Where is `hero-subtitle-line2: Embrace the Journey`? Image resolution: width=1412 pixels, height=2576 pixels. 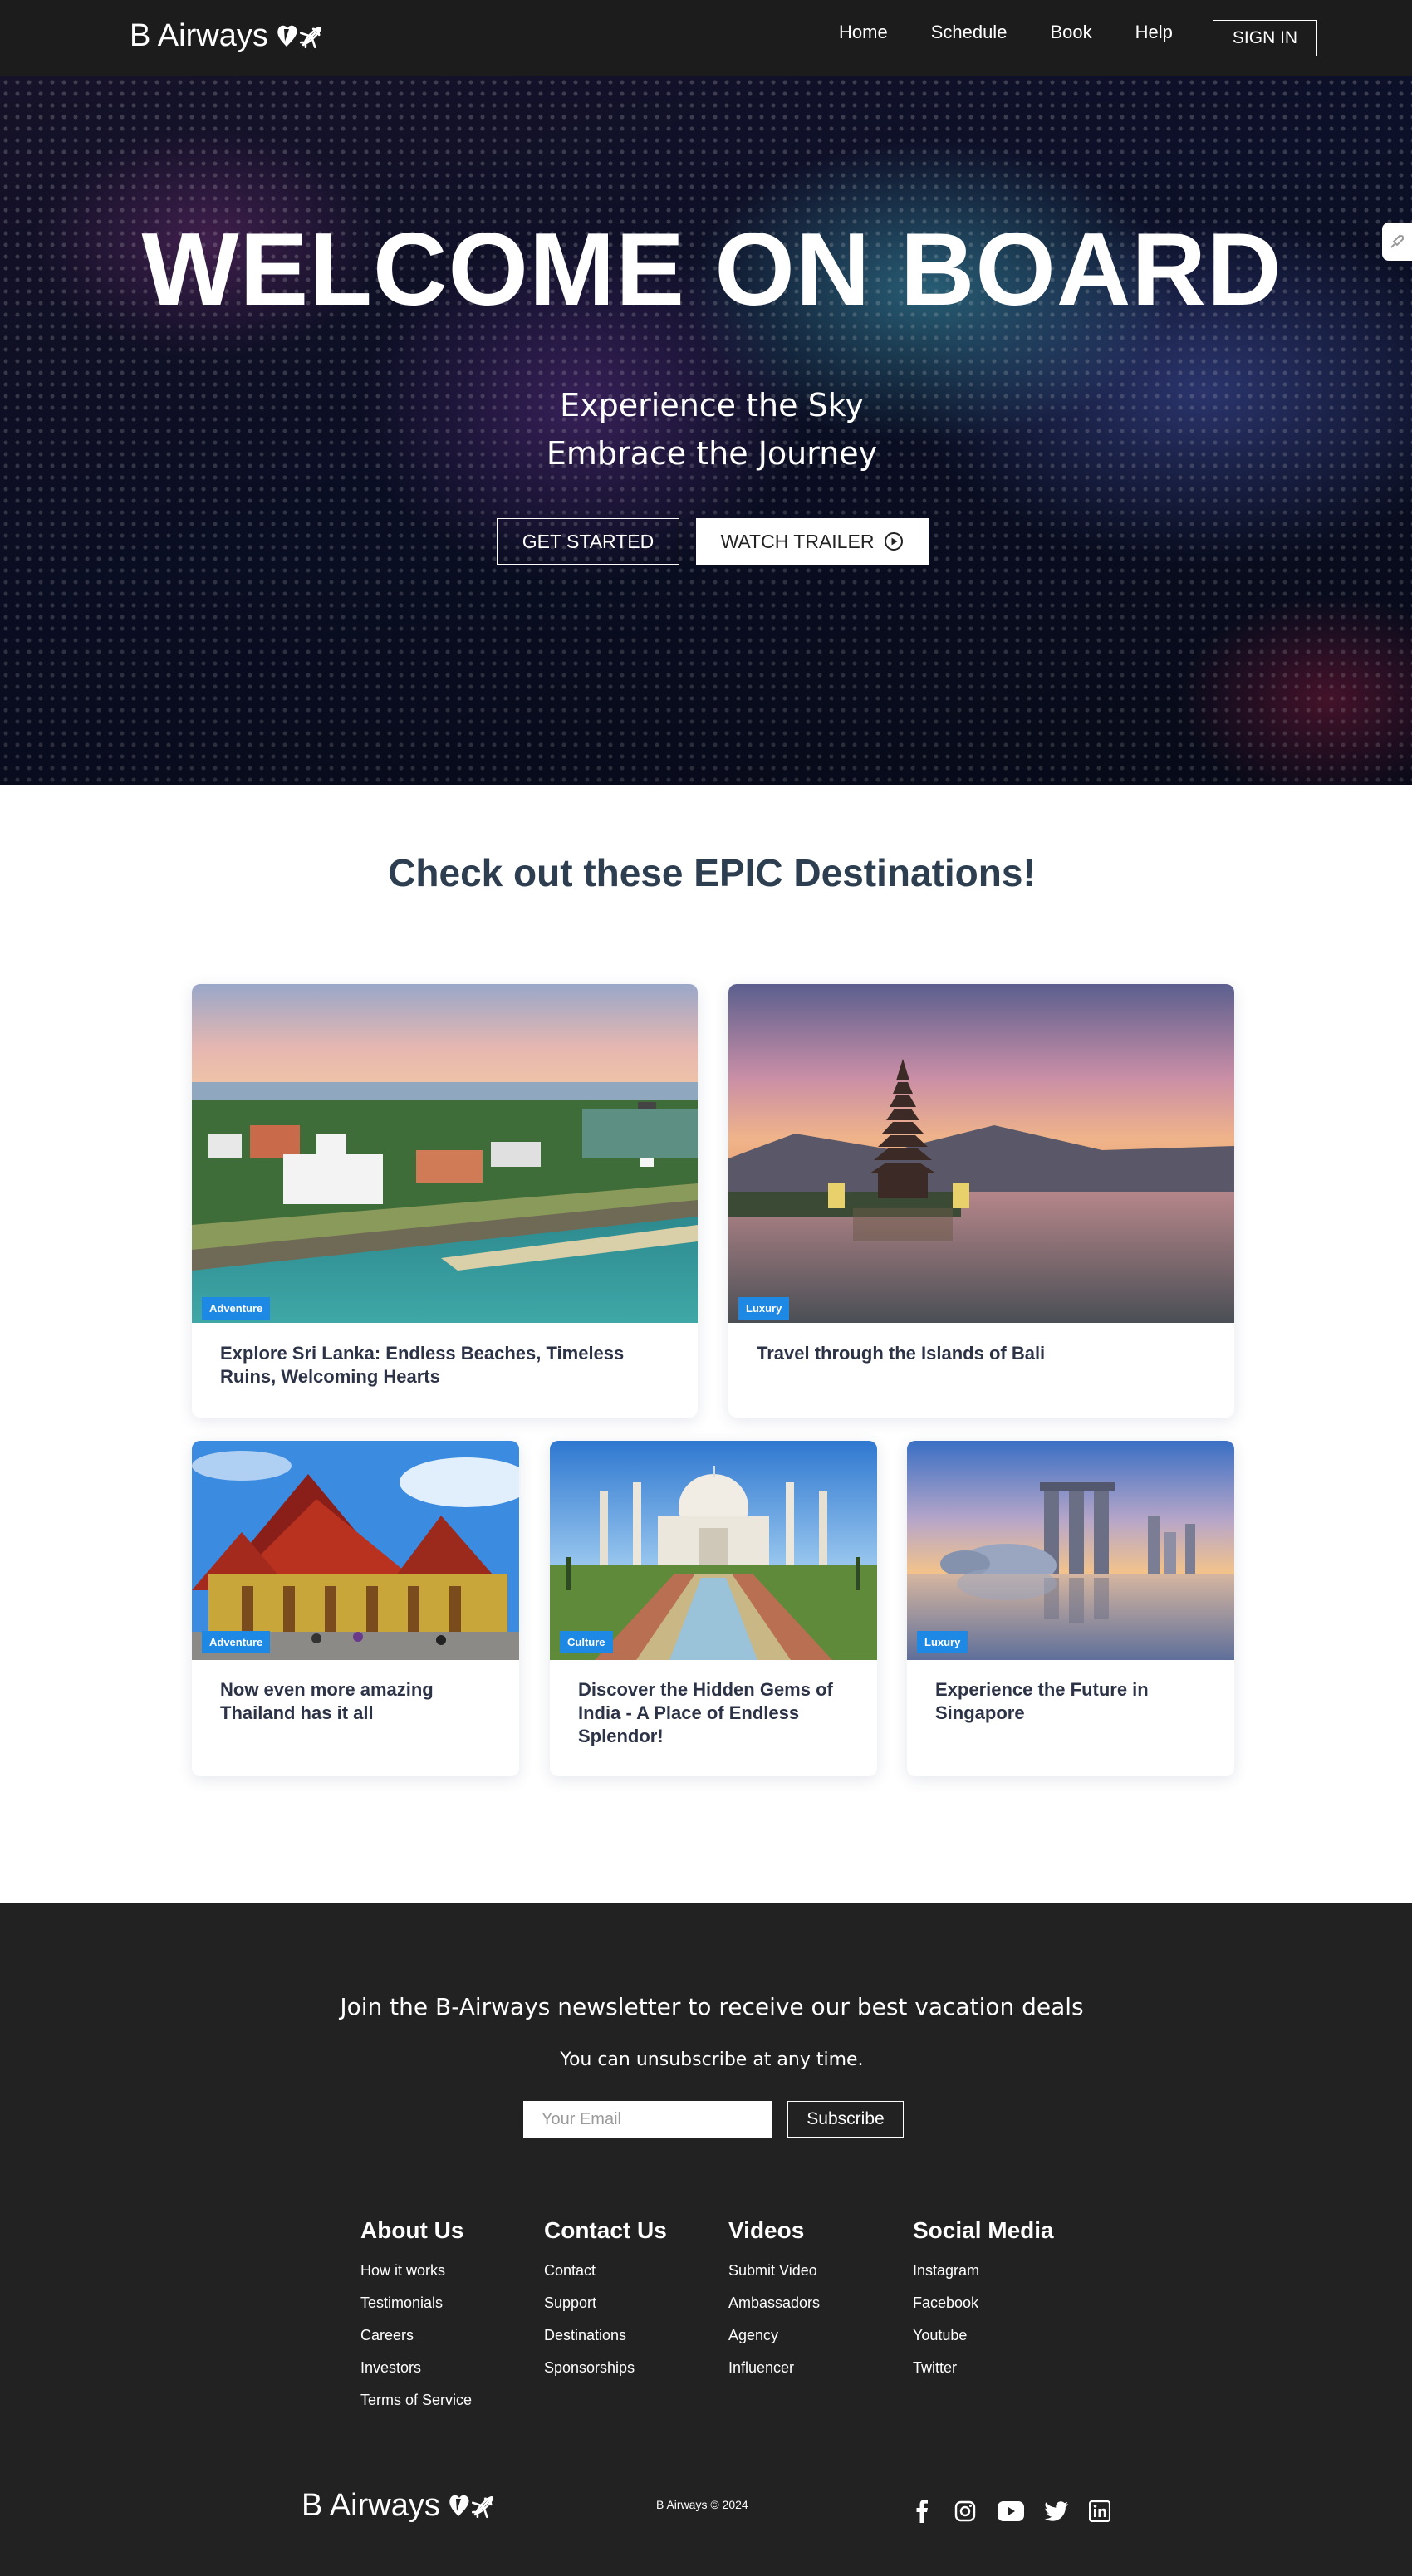 hero-subtitle-line2: Embrace the Journey is located at coordinates (712, 454).